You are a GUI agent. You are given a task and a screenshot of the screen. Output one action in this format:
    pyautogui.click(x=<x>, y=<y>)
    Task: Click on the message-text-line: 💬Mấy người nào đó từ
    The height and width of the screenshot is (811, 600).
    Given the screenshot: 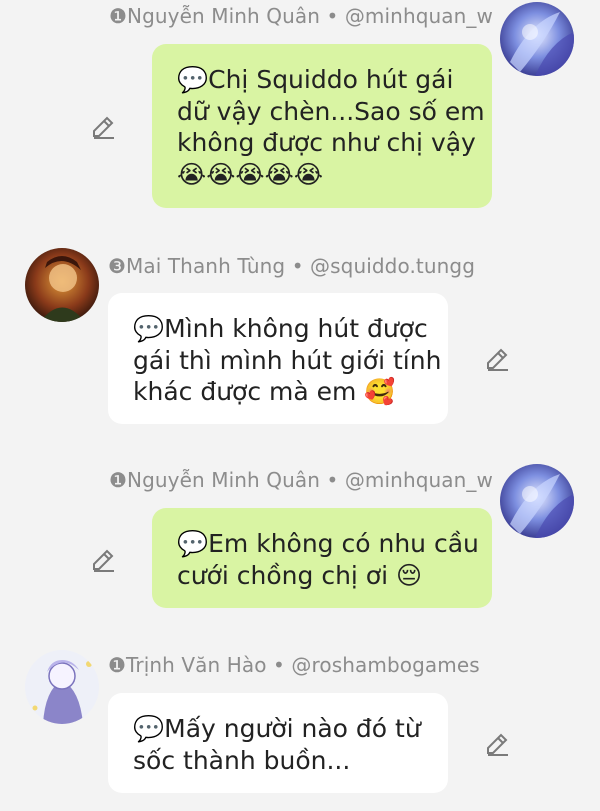 What is the action you would take?
    pyautogui.click(x=277, y=728)
    